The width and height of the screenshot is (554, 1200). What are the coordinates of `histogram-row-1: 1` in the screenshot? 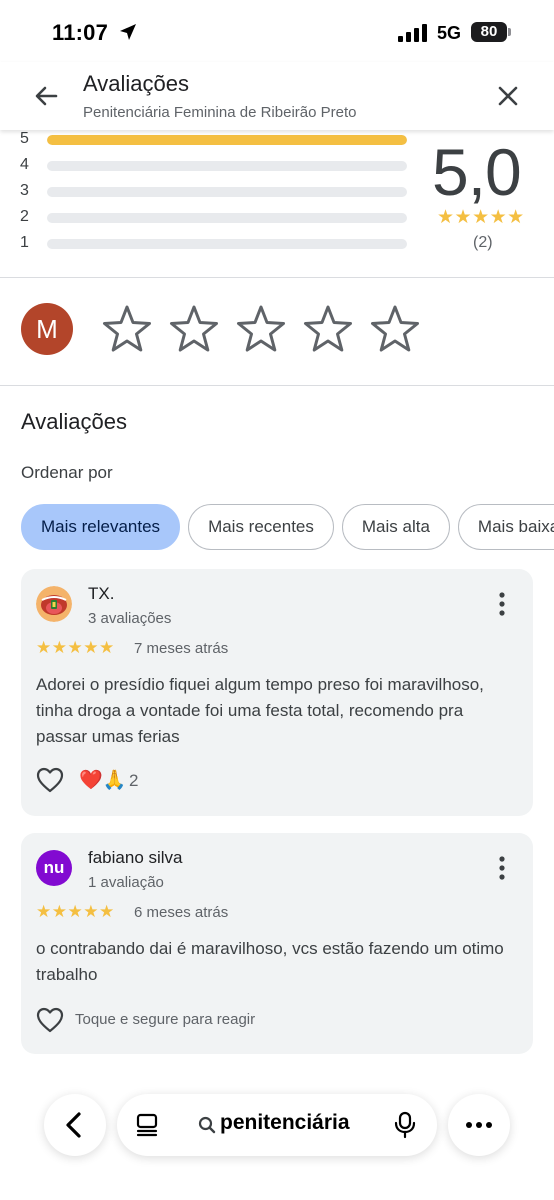 It's located at (220, 244).